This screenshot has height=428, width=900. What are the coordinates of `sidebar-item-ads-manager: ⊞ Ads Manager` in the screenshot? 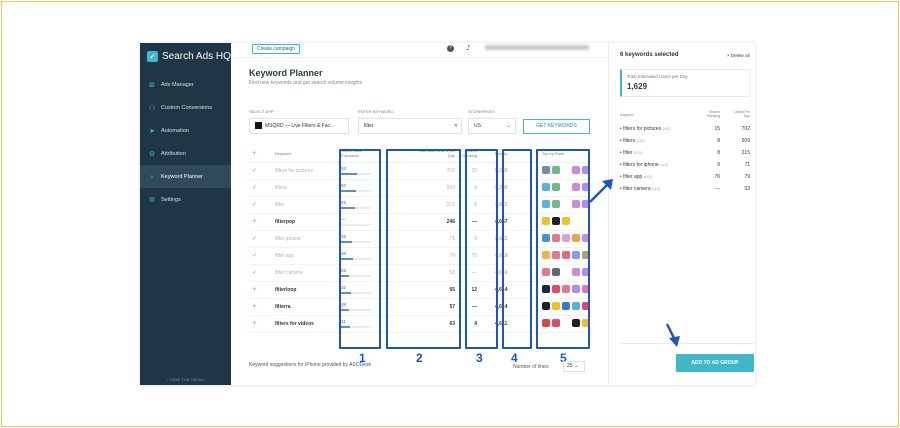 It's located at (185, 84).